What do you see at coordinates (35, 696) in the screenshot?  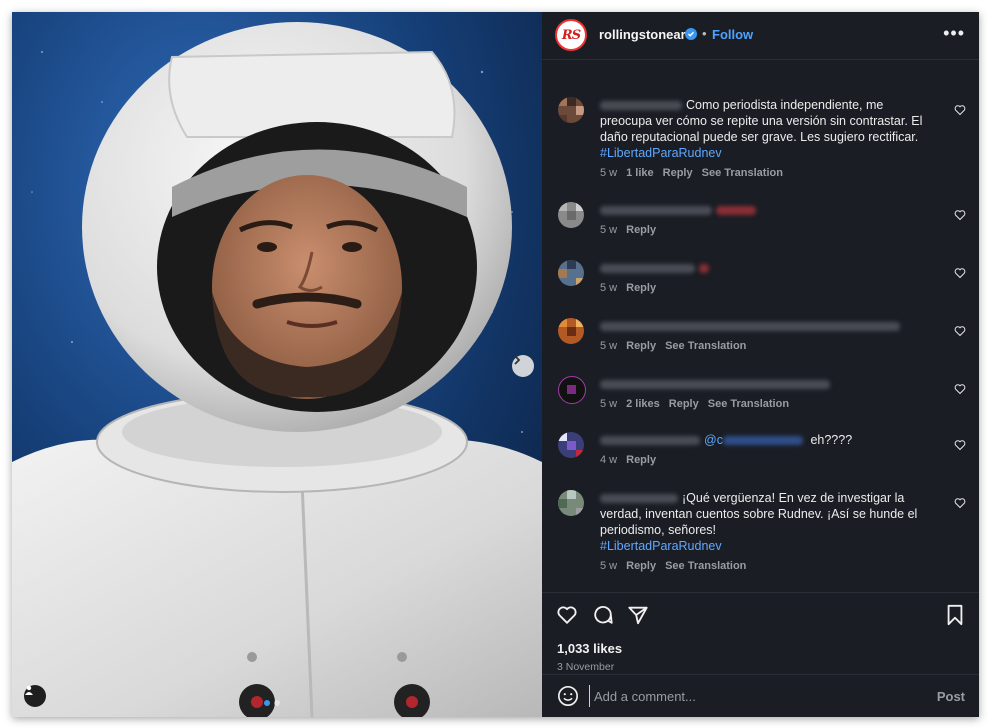 I see `tagged-users-button` at bounding box center [35, 696].